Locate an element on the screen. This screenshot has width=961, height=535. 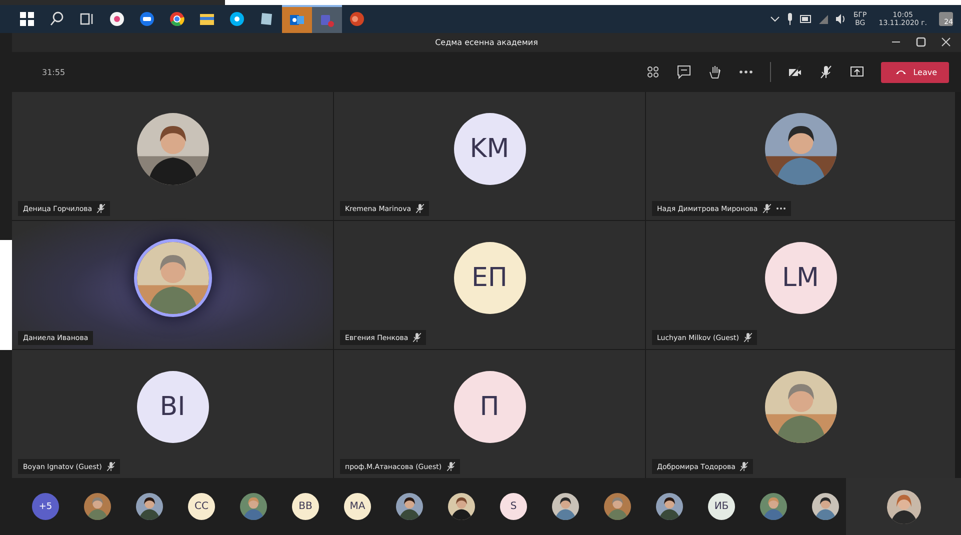
battery-icon is located at coordinates (806, 19).